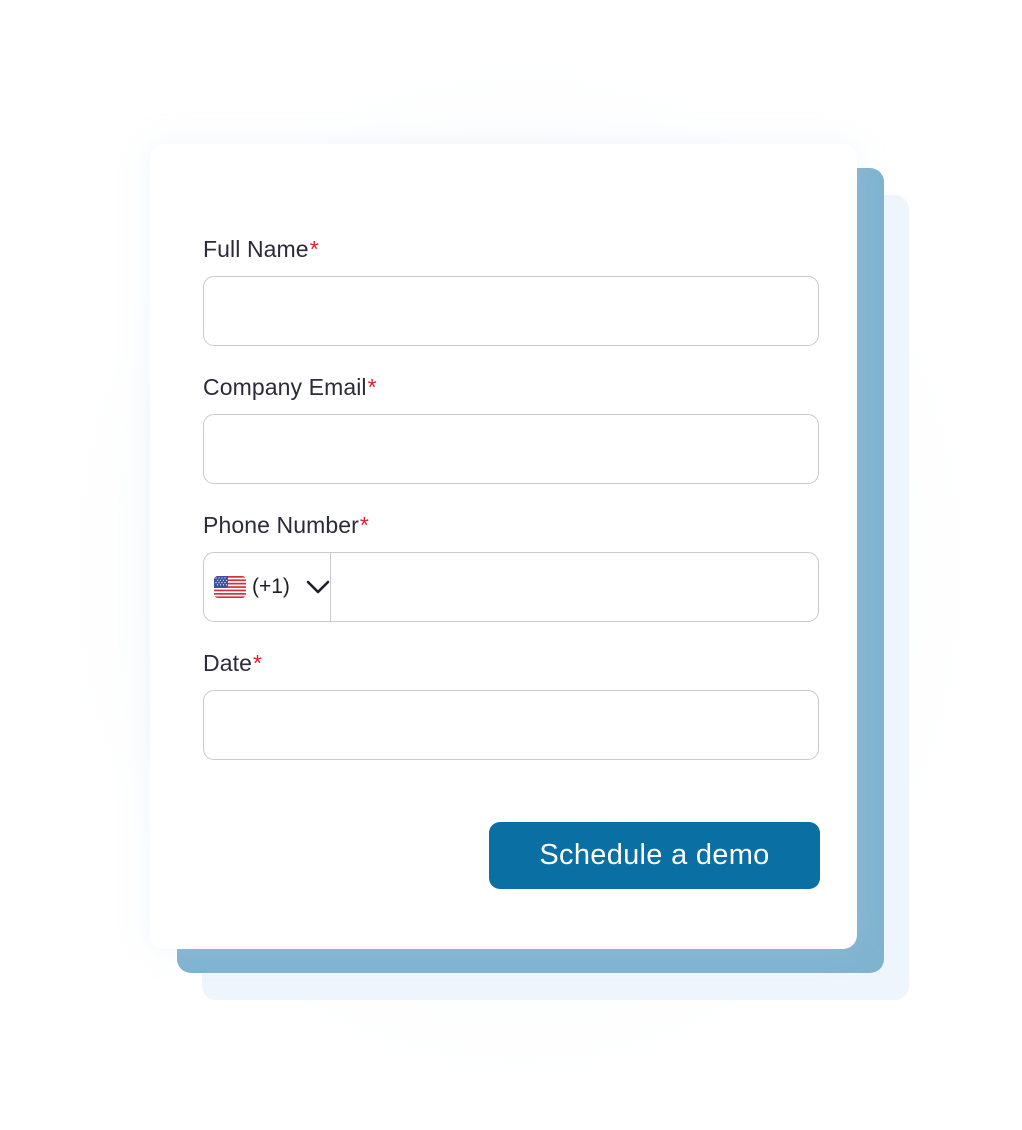 The width and height of the screenshot is (1022, 1130). I want to click on full-name-label: Full Name*, so click(261, 249).